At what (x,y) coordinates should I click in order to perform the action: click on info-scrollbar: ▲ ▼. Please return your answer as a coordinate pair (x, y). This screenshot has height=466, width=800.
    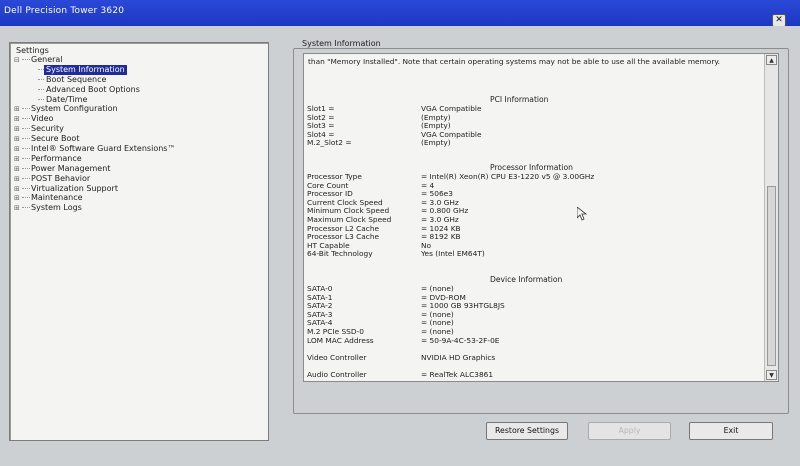
    Looking at the image, I should click on (771, 217).